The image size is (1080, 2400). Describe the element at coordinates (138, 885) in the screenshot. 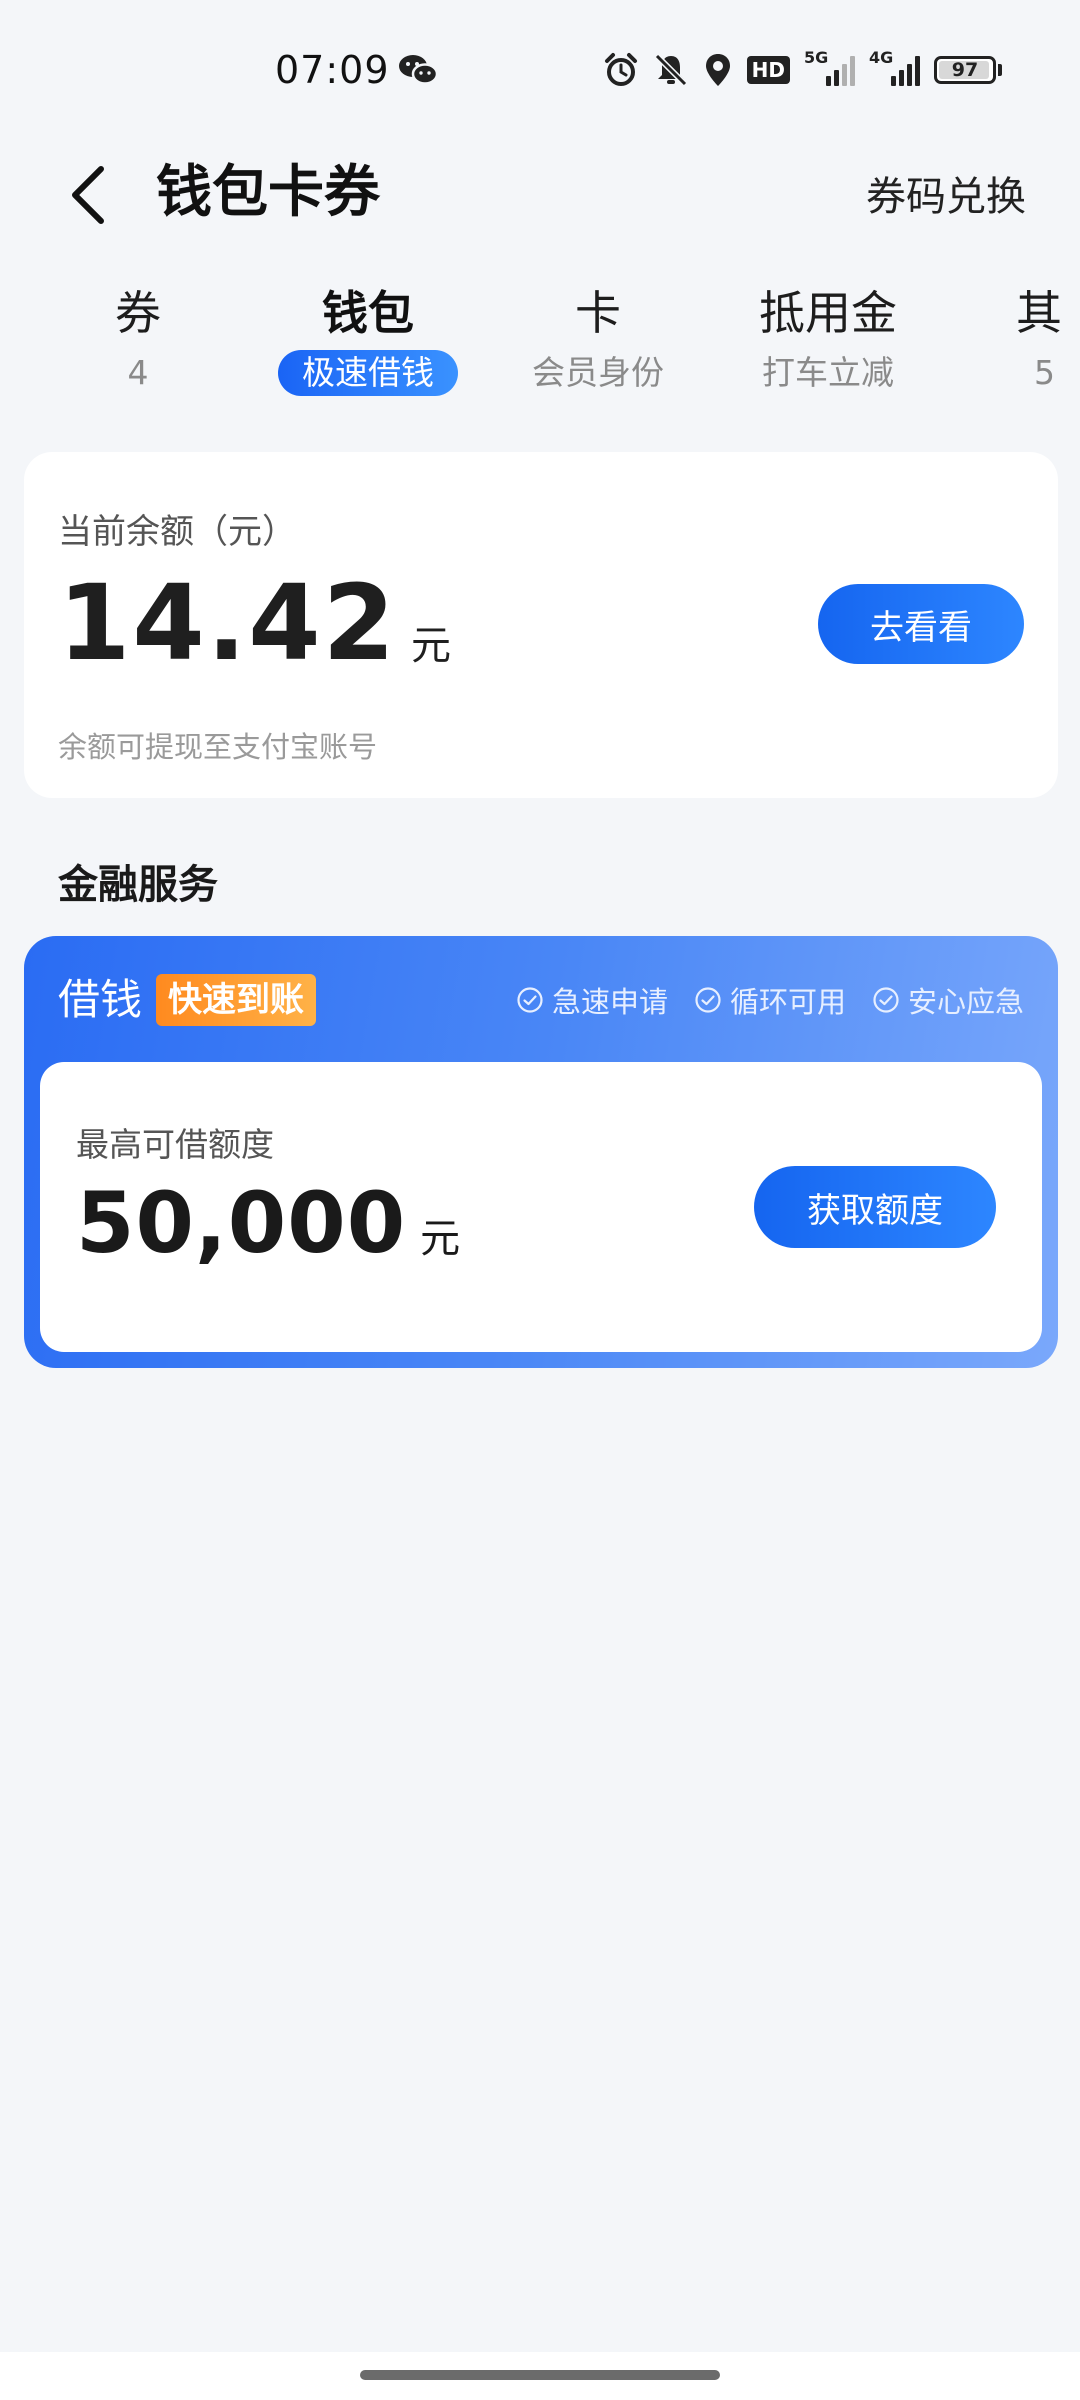

I see `section-title-financial: 金融服务` at that location.